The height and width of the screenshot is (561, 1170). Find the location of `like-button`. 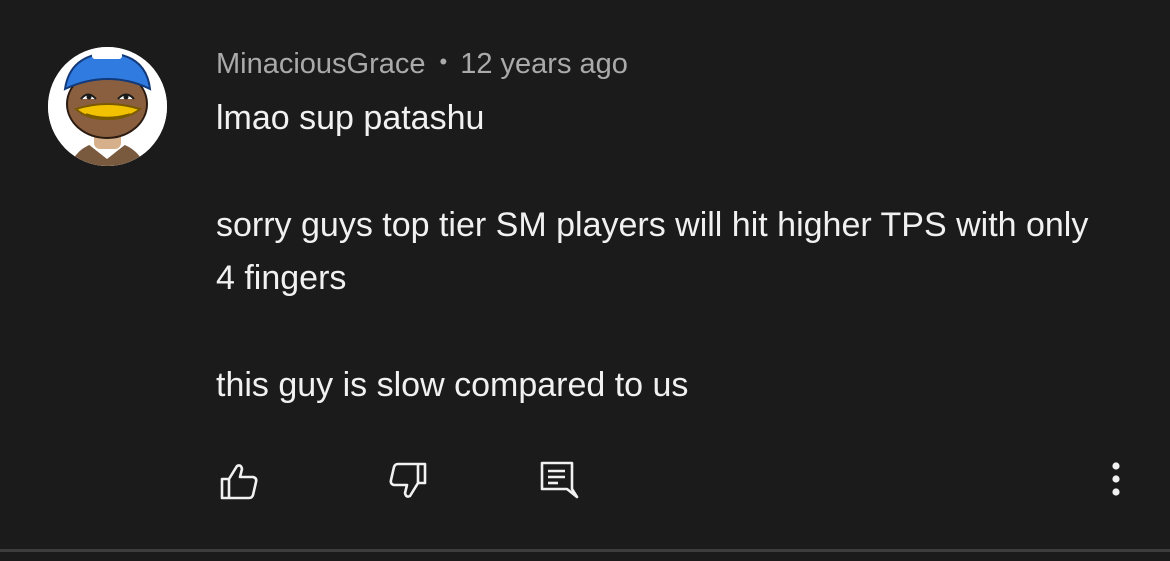

like-button is located at coordinates (239, 481).